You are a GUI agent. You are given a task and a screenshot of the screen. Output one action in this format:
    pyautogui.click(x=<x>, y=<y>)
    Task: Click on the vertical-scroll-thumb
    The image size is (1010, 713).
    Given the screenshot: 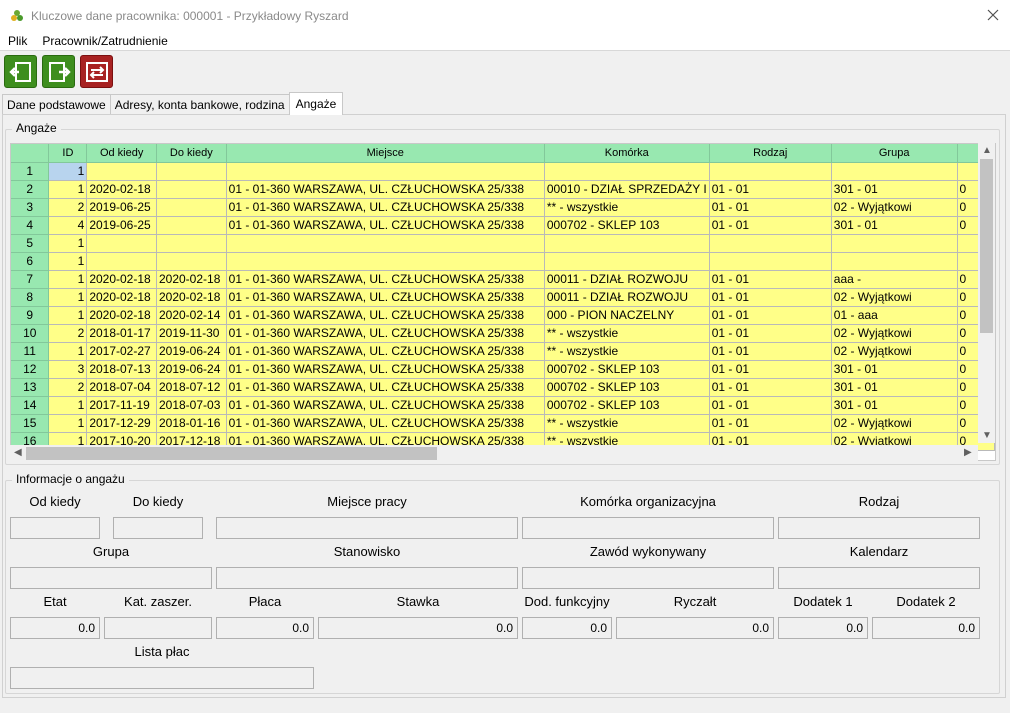 What is the action you would take?
    pyautogui.click(x=986, y=246)
    